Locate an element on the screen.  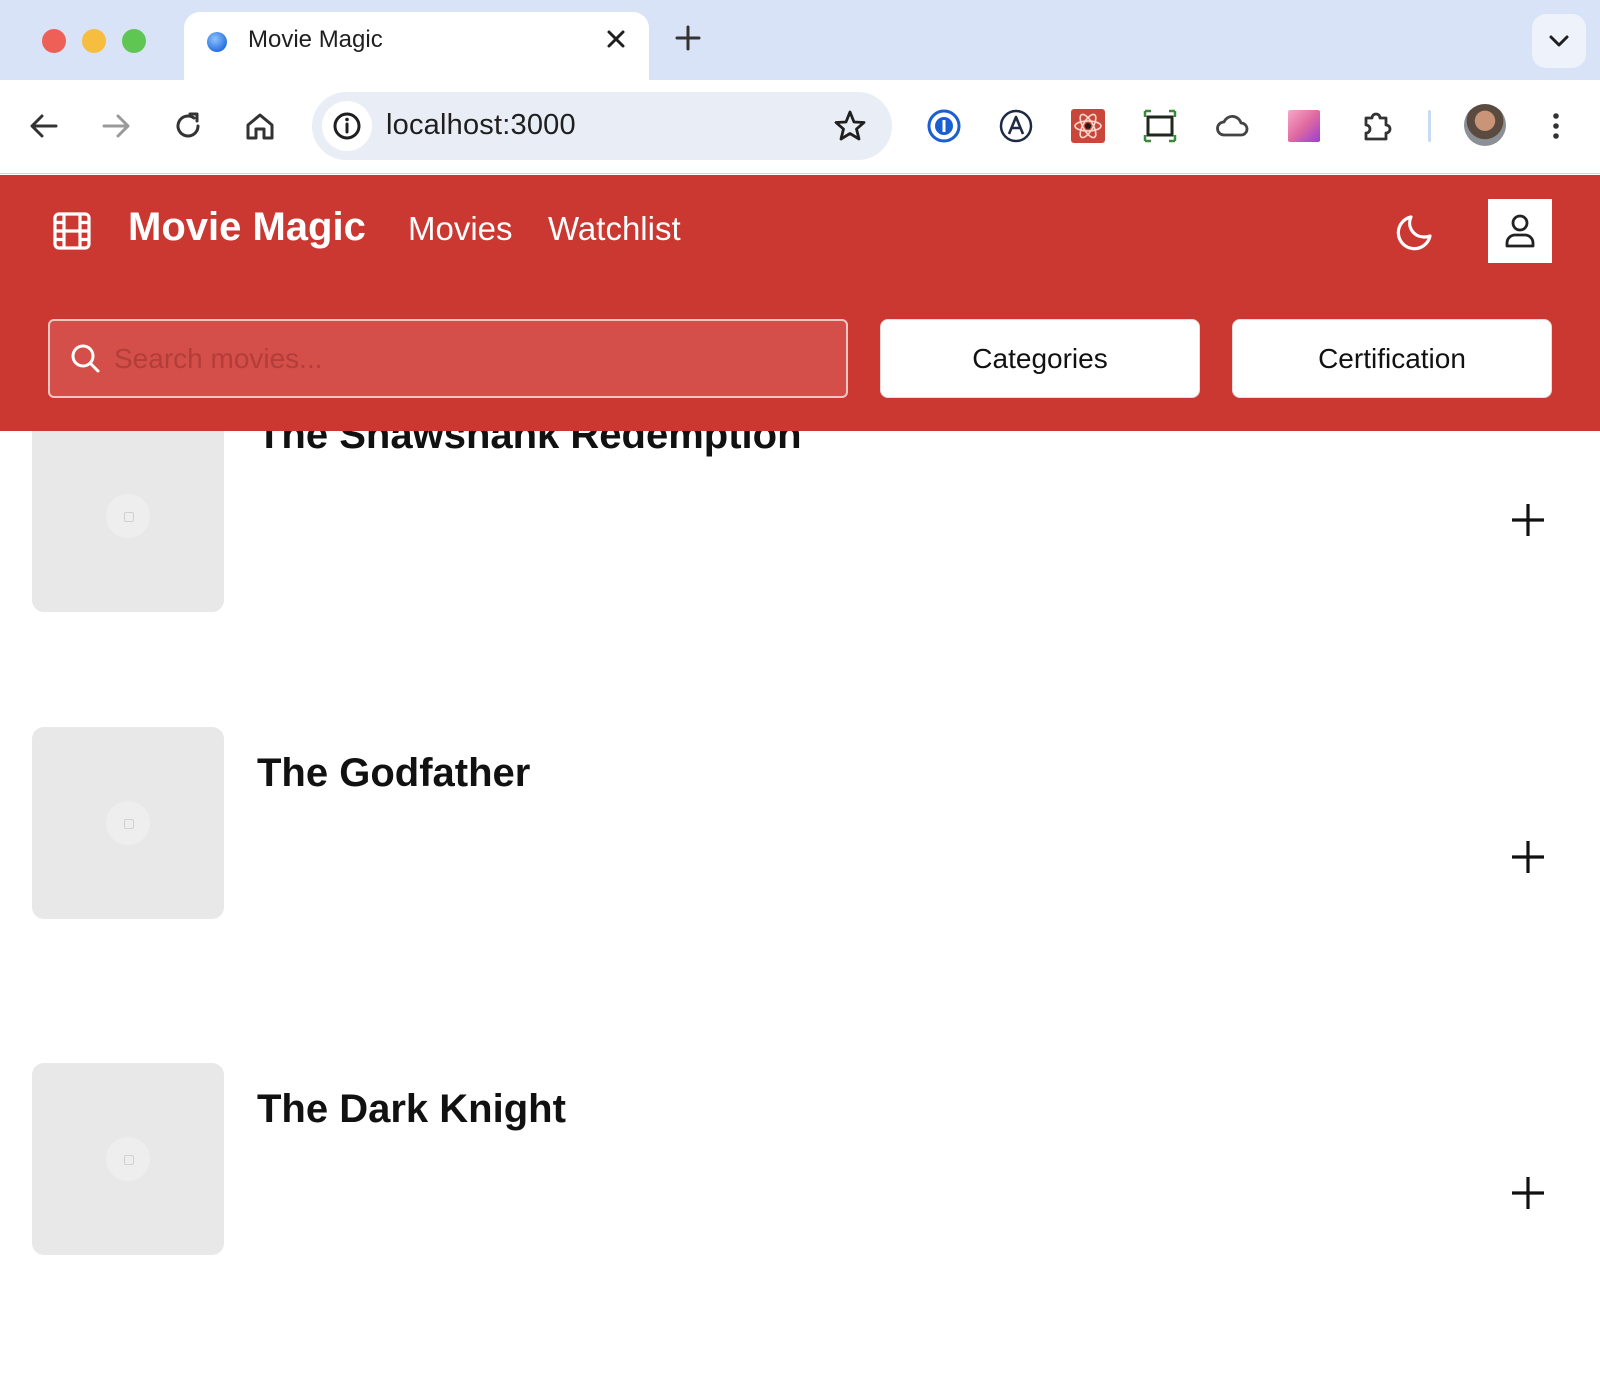
search-box is located at coordinates (448, 358).